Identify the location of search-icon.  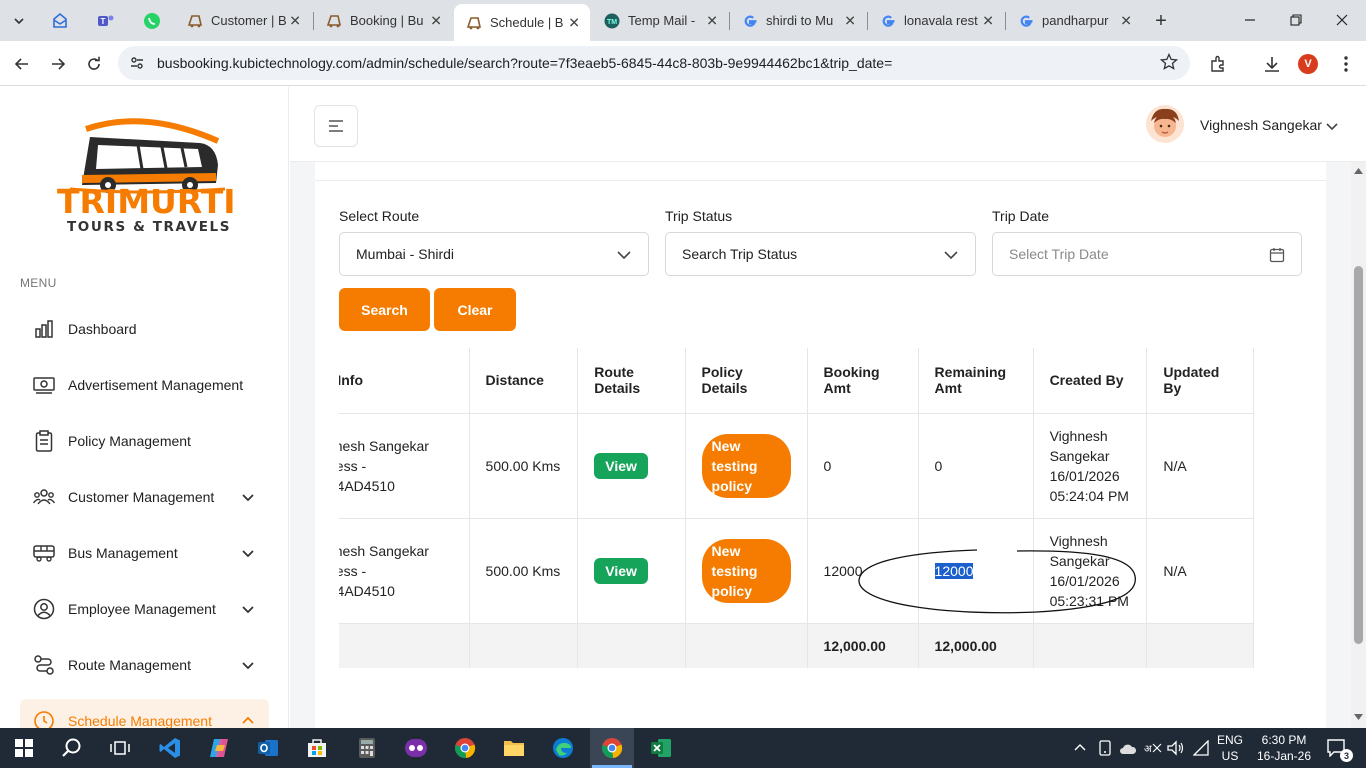
(72, 748).